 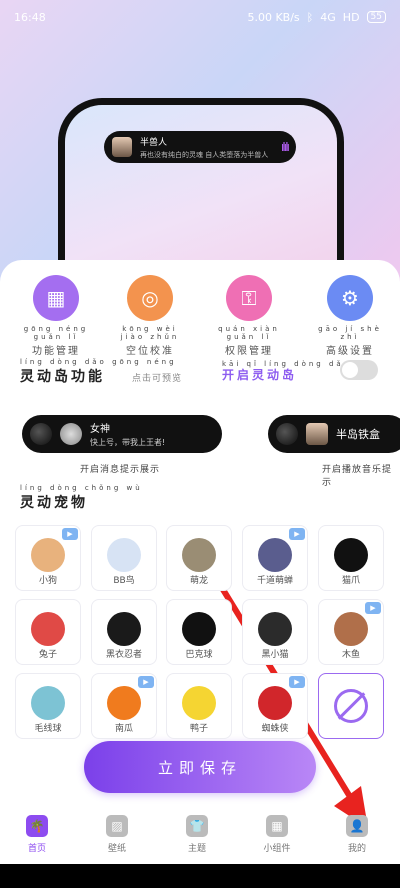 What do you see at coordinates (123, 729) in the screenshot?
I see `pet-name: 南瓜` at bounding box center [123, 729].